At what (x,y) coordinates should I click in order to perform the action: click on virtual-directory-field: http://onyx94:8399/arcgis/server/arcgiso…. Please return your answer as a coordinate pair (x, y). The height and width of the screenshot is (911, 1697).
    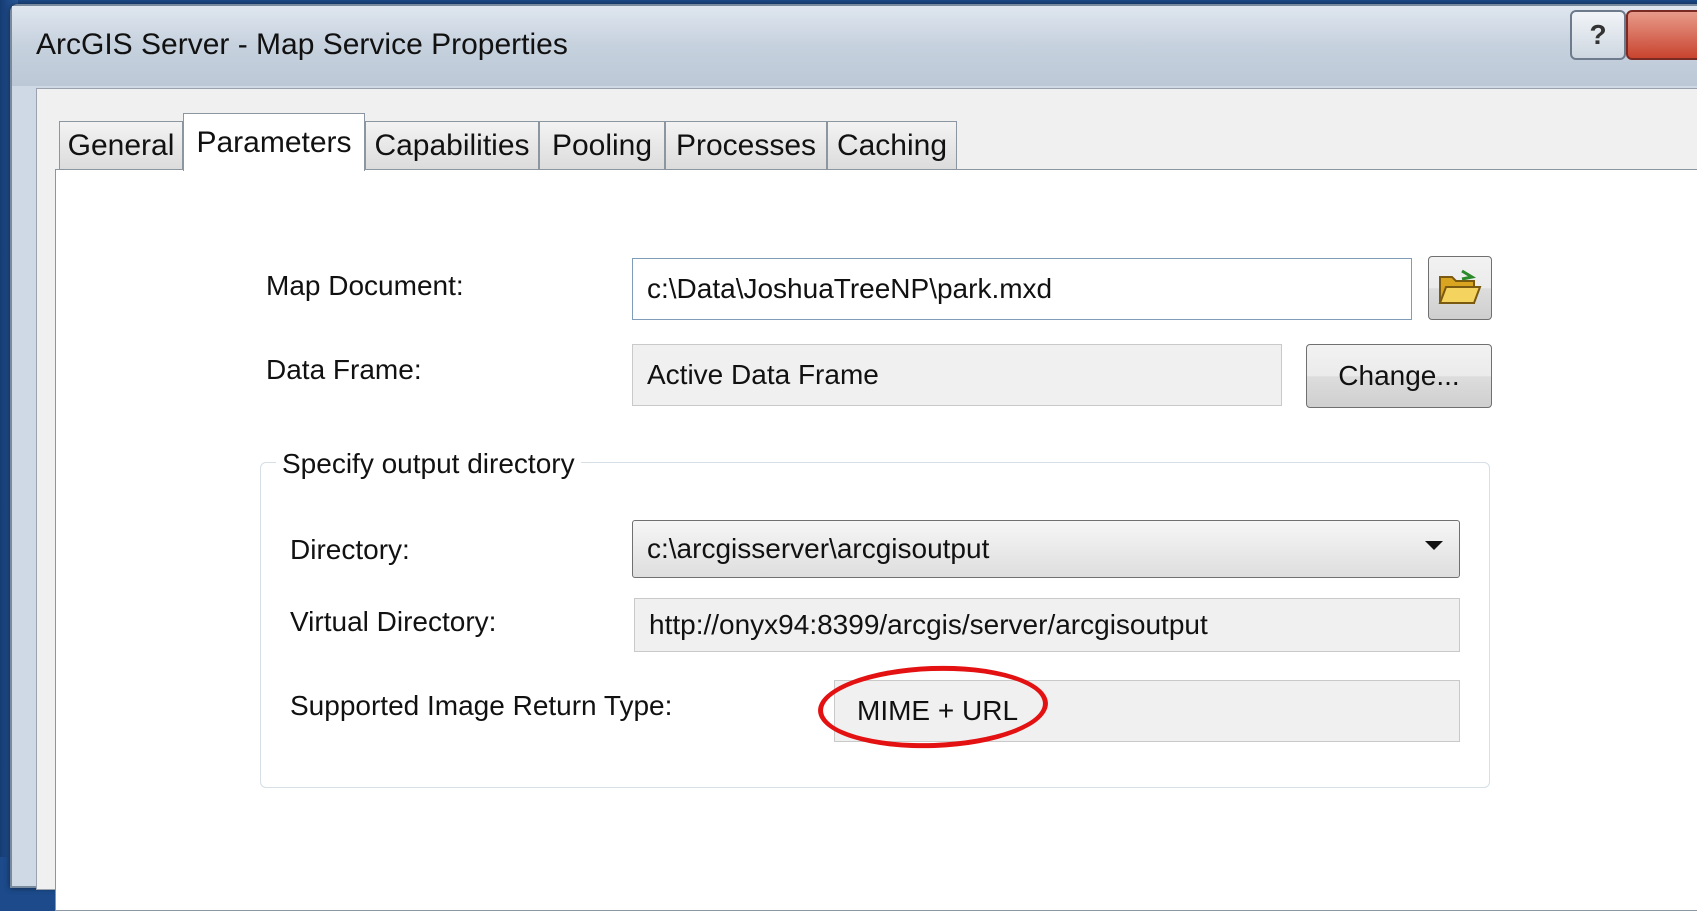
    Looking at the image, I should click on (1047, 625).